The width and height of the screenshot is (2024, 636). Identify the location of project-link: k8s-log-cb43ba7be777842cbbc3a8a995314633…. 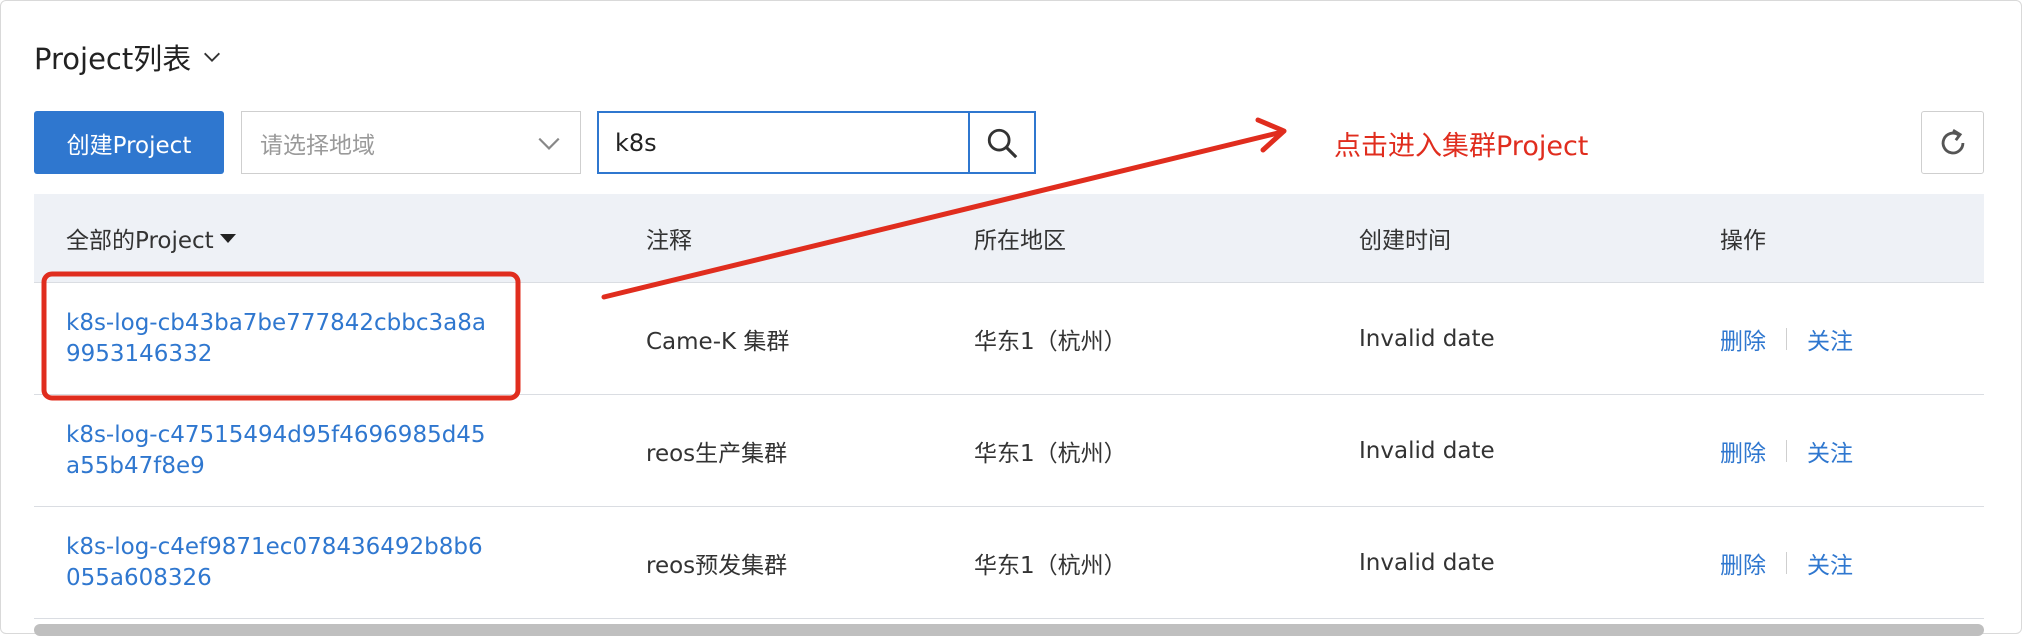
(276, 339).